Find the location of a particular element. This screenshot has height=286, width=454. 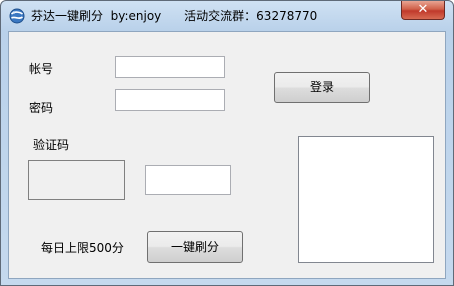

globe-swirl-icon is located at coordinates (17, 16).